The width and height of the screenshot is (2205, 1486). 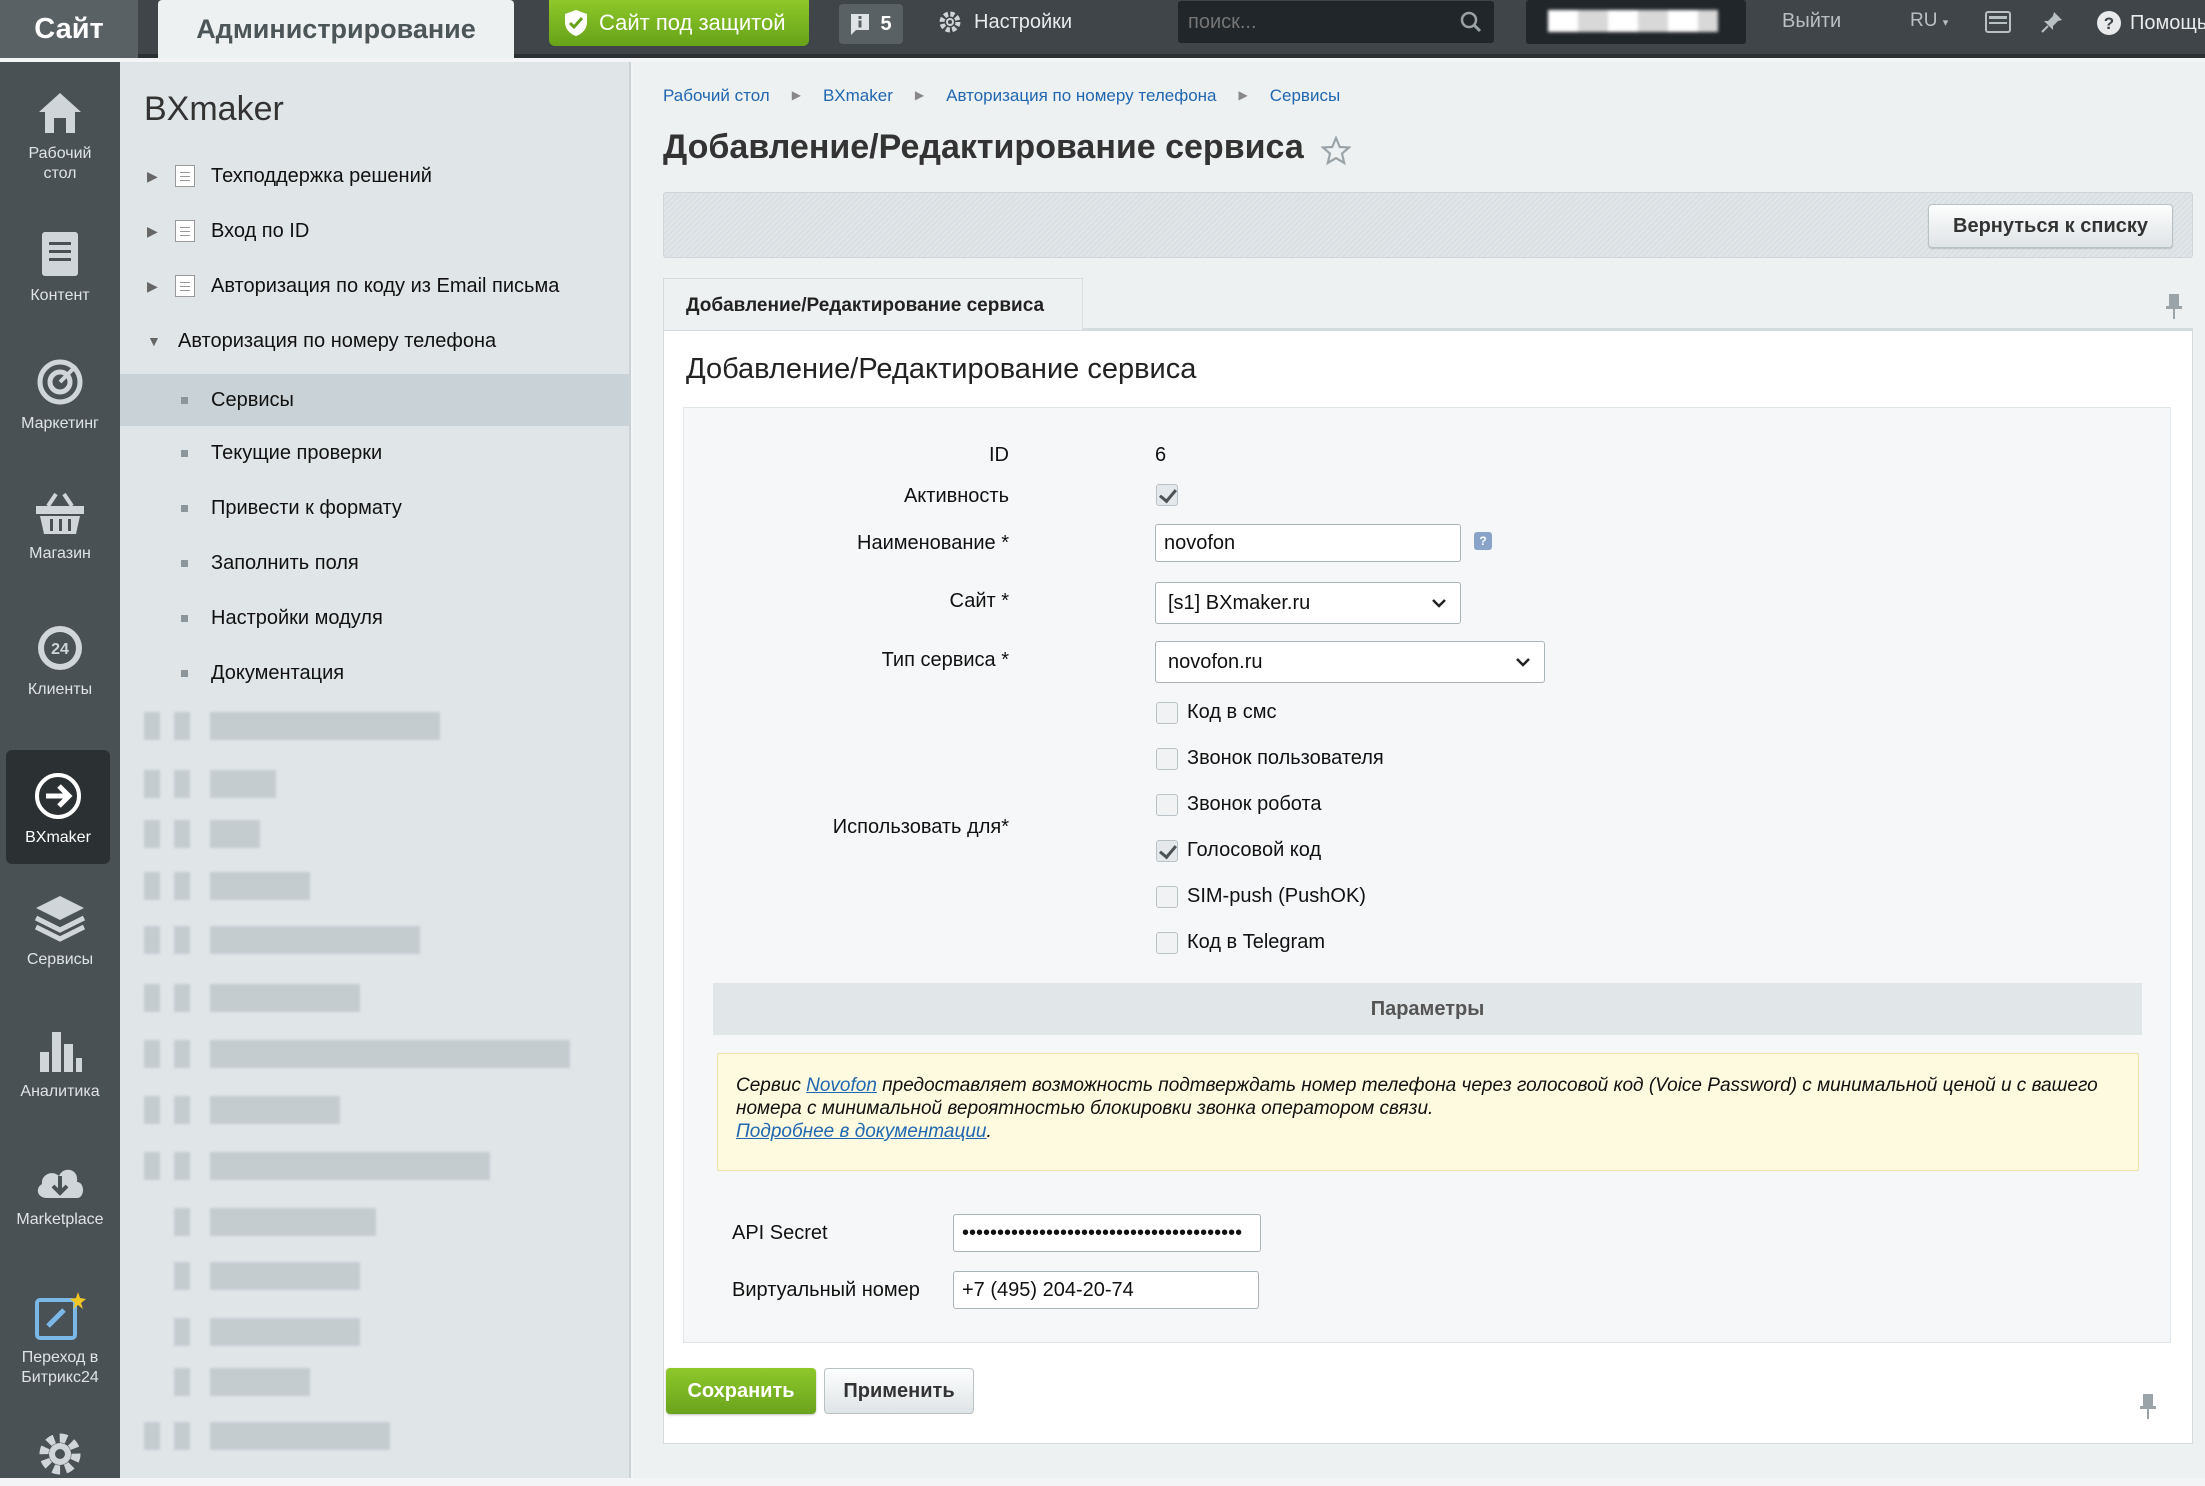 I want to click on api-secret-label: API Secret, so click(x=780, y=1233).